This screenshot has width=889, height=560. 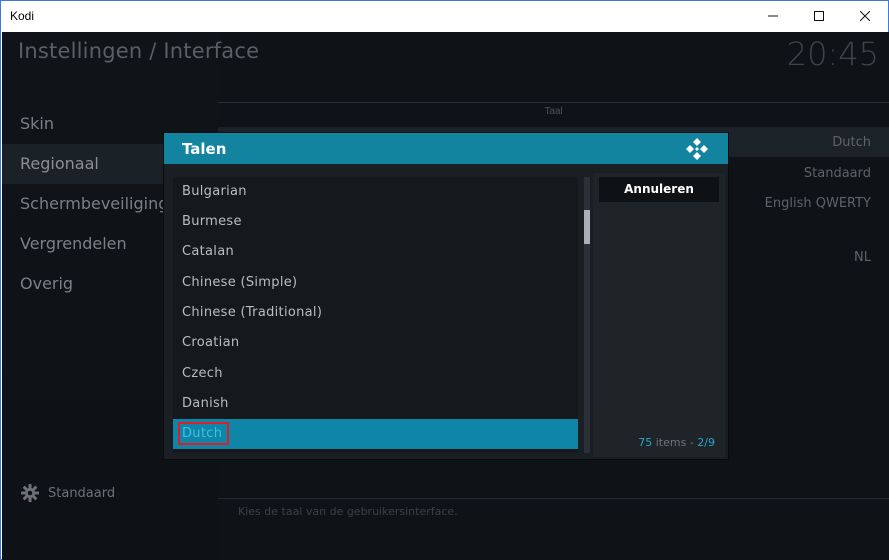 I want to click on minimize-icon, so click(x=773, y=16).